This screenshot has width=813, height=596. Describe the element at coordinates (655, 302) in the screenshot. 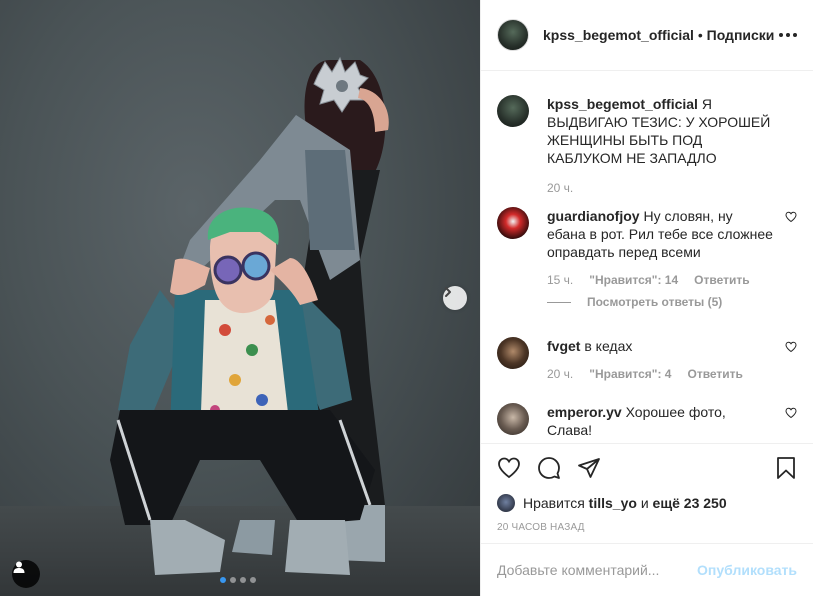

I see `view-replies-label: Посмотреть ответы (5)` at that location.